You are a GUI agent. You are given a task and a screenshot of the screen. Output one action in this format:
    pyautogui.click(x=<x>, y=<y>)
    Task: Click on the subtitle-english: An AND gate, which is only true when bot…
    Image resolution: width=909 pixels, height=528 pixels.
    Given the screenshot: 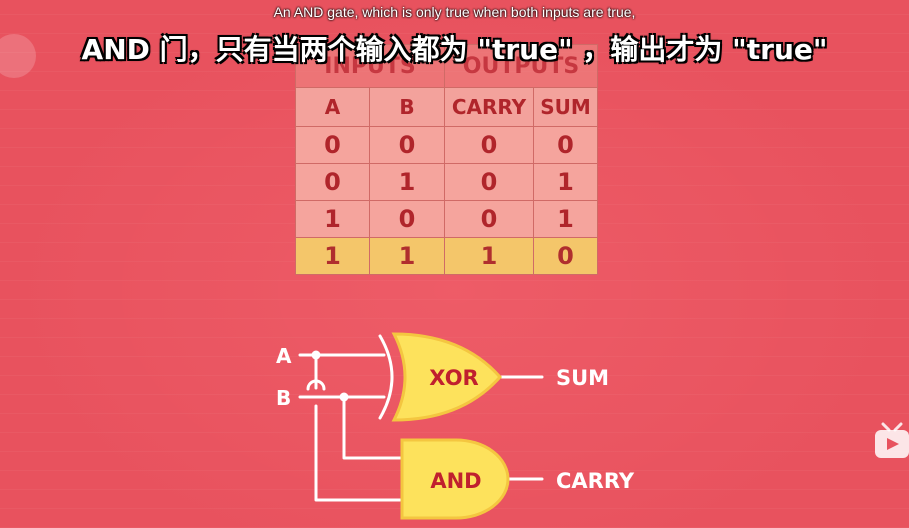 What is the action you would take?
    pyautogui.click(x=454, y=12)
    